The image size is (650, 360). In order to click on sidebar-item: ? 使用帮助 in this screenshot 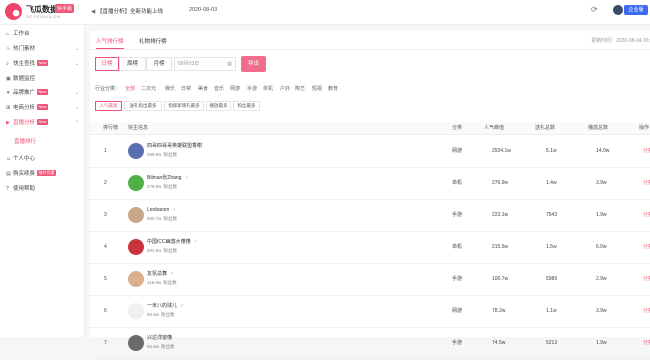, I will do `click(42, 189)`.